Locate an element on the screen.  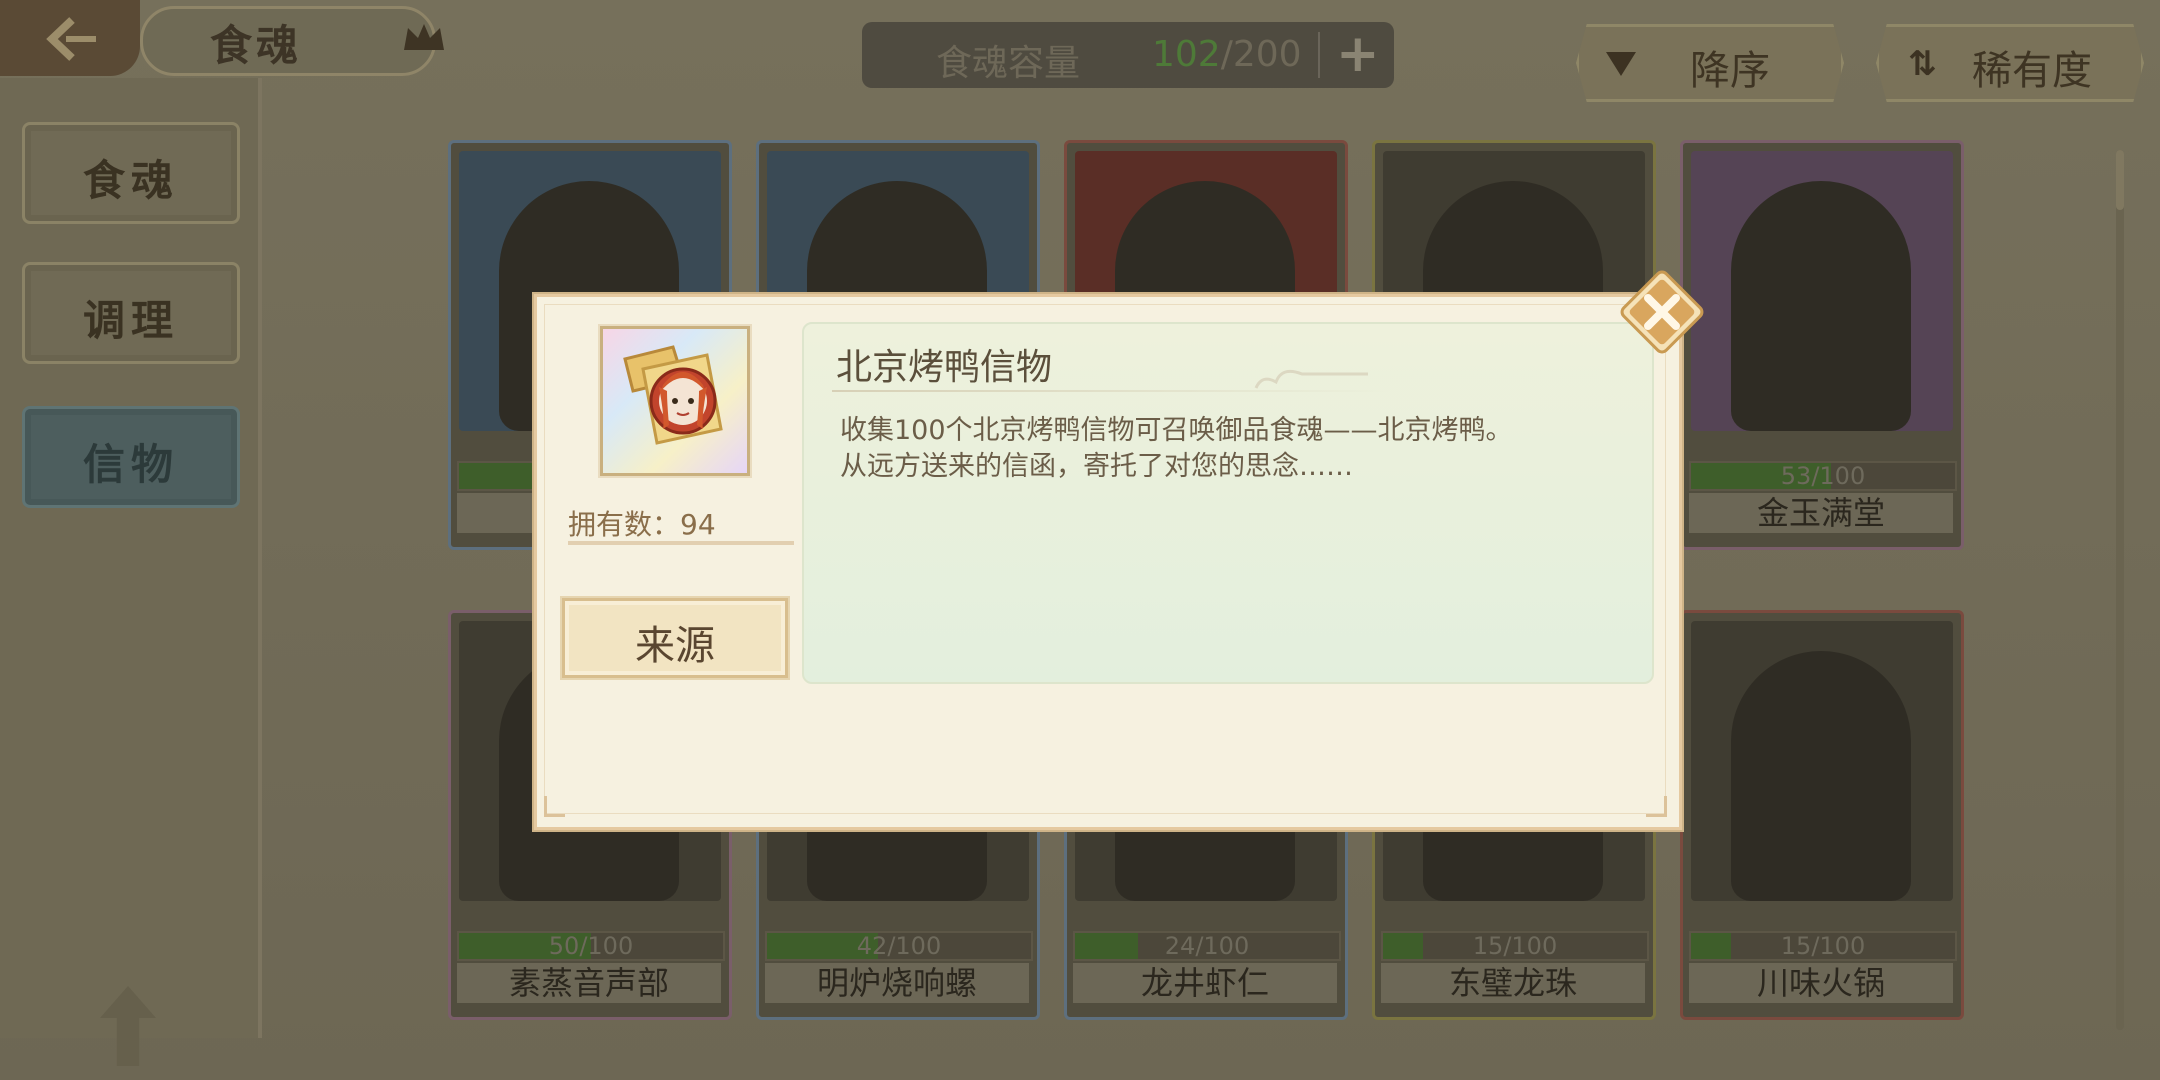
page-title: 食魂 is located at coordinates (256, 45).